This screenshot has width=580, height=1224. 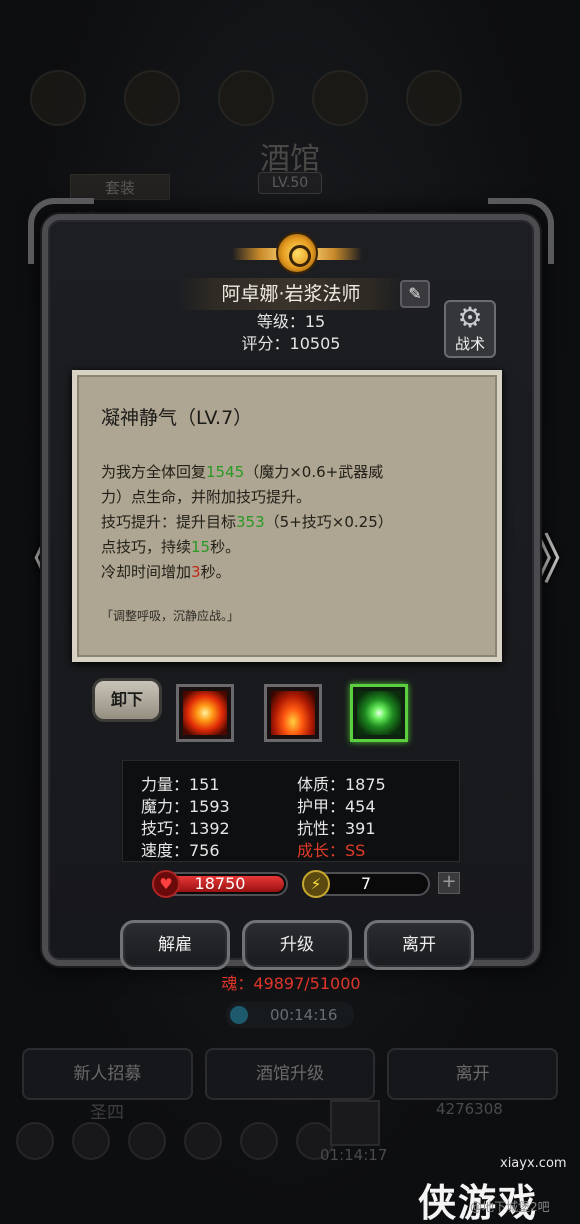 I want to click on top-icon-row, so click(x=290, y=100).